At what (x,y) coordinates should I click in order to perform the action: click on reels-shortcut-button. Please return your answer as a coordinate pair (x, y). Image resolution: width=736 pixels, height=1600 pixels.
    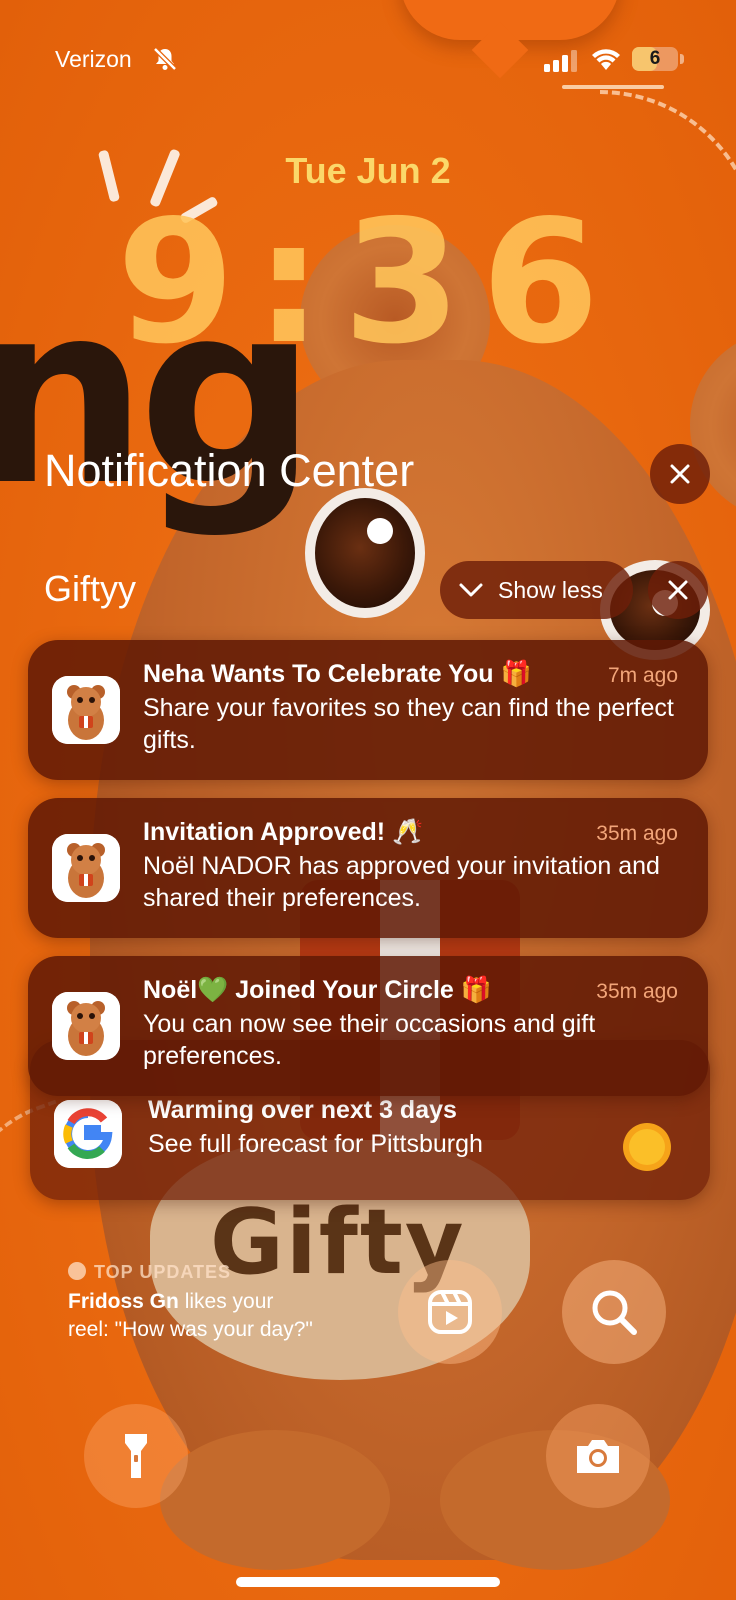
    Looking at the image, I should click on (450, 1312).